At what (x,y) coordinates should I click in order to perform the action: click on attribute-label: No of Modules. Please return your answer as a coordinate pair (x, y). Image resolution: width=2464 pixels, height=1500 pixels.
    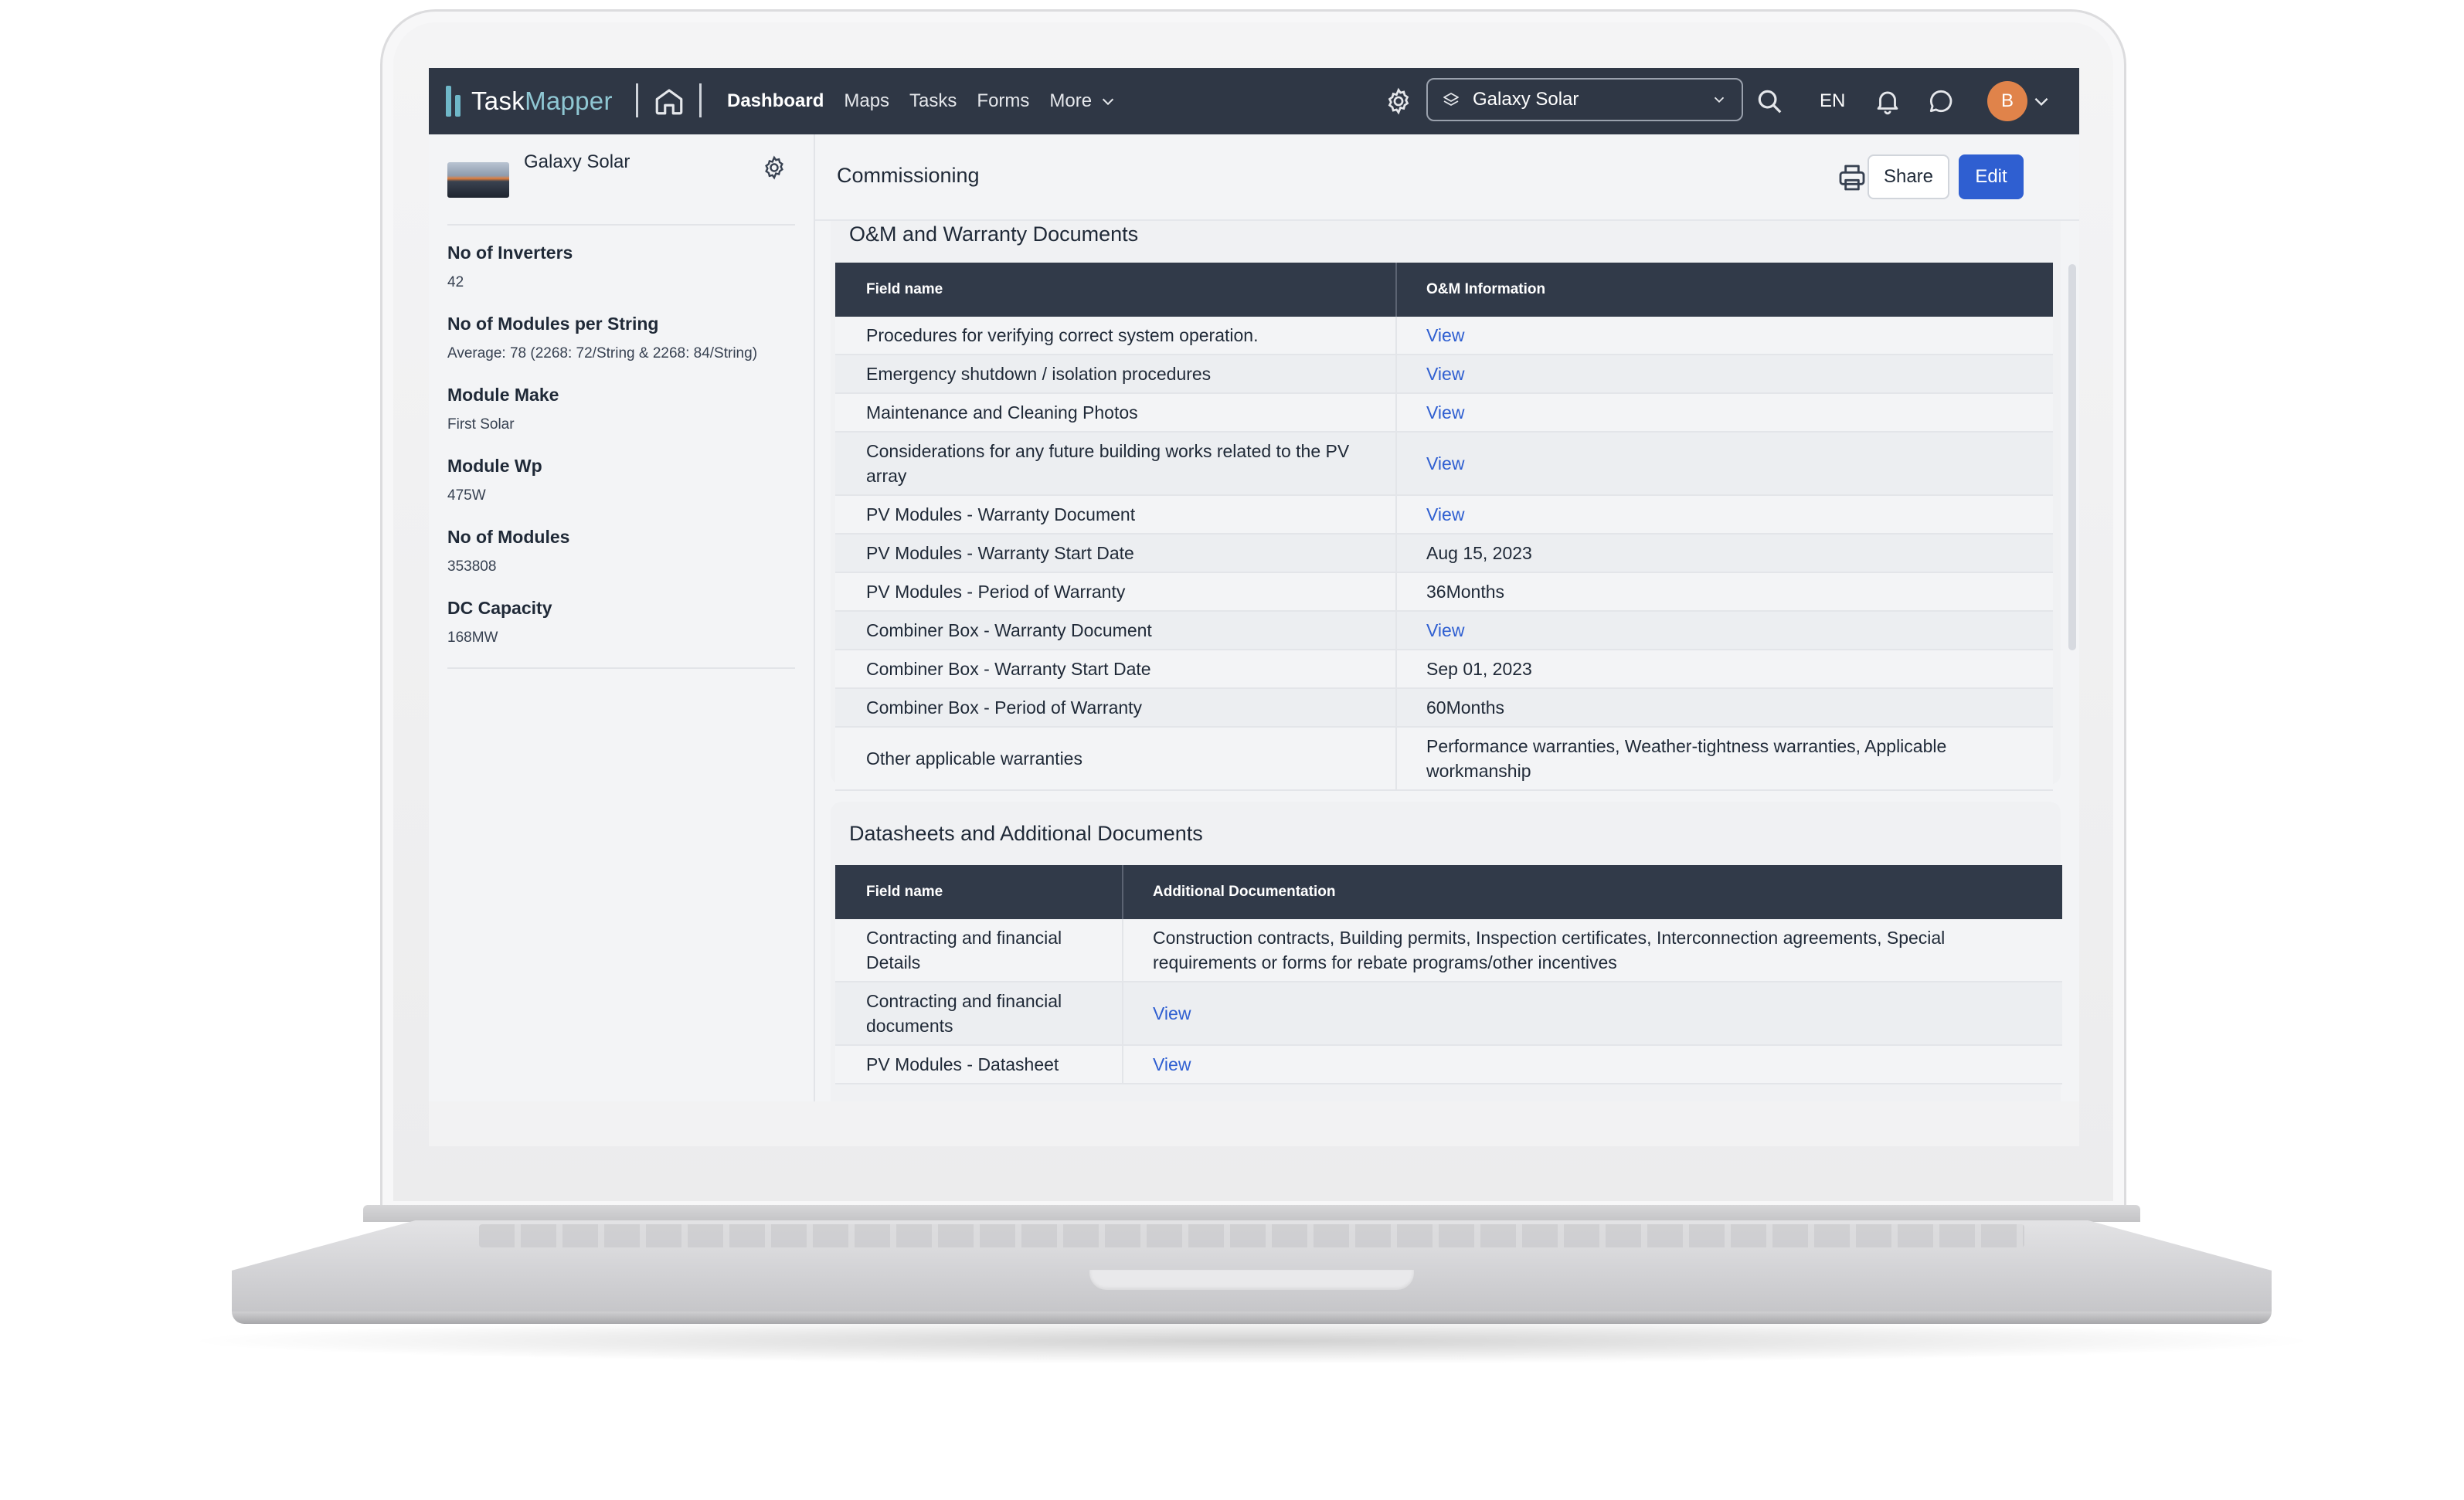
    Looking at the image, I should click on (508, 537).